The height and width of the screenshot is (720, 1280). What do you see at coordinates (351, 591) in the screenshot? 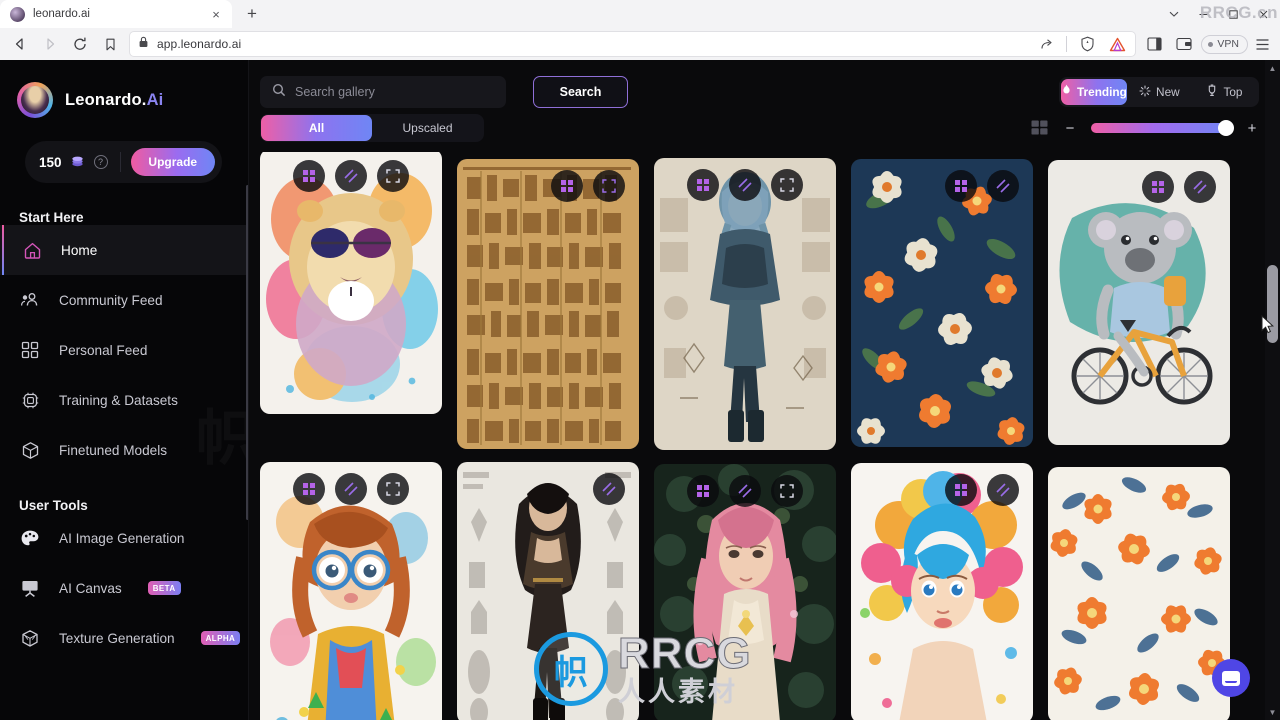
I see `gallery-card-girl-glasses` at bounding box center [351, 591].